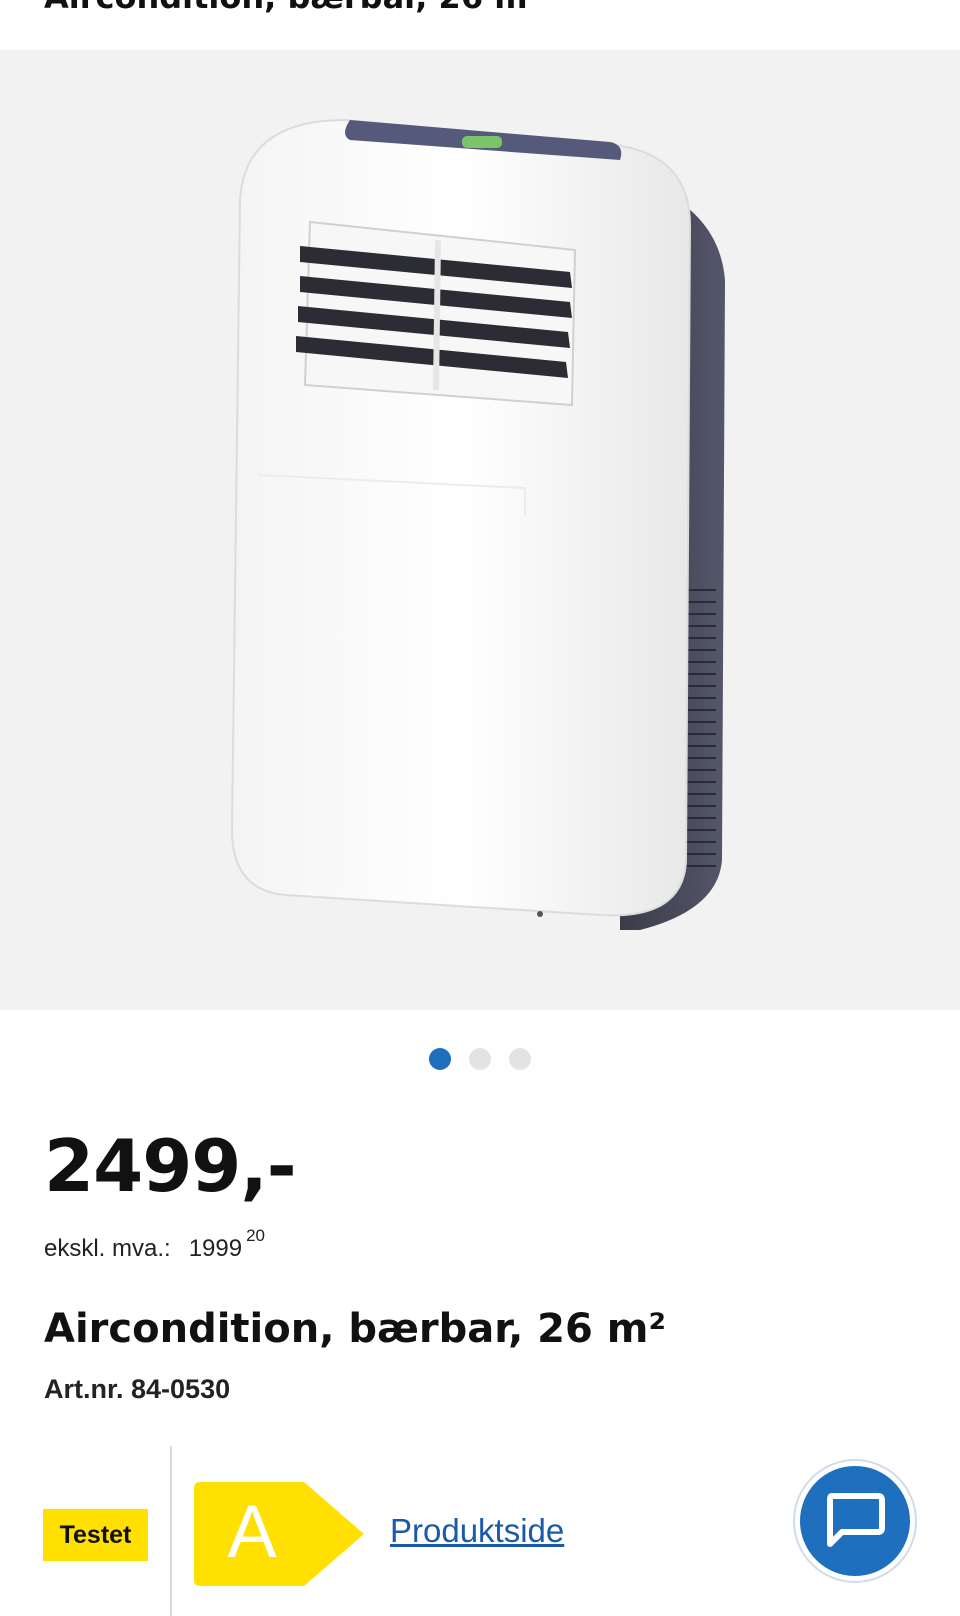  I want to click on article-number: Art.nr. 84-0530, so click(137, 1389).